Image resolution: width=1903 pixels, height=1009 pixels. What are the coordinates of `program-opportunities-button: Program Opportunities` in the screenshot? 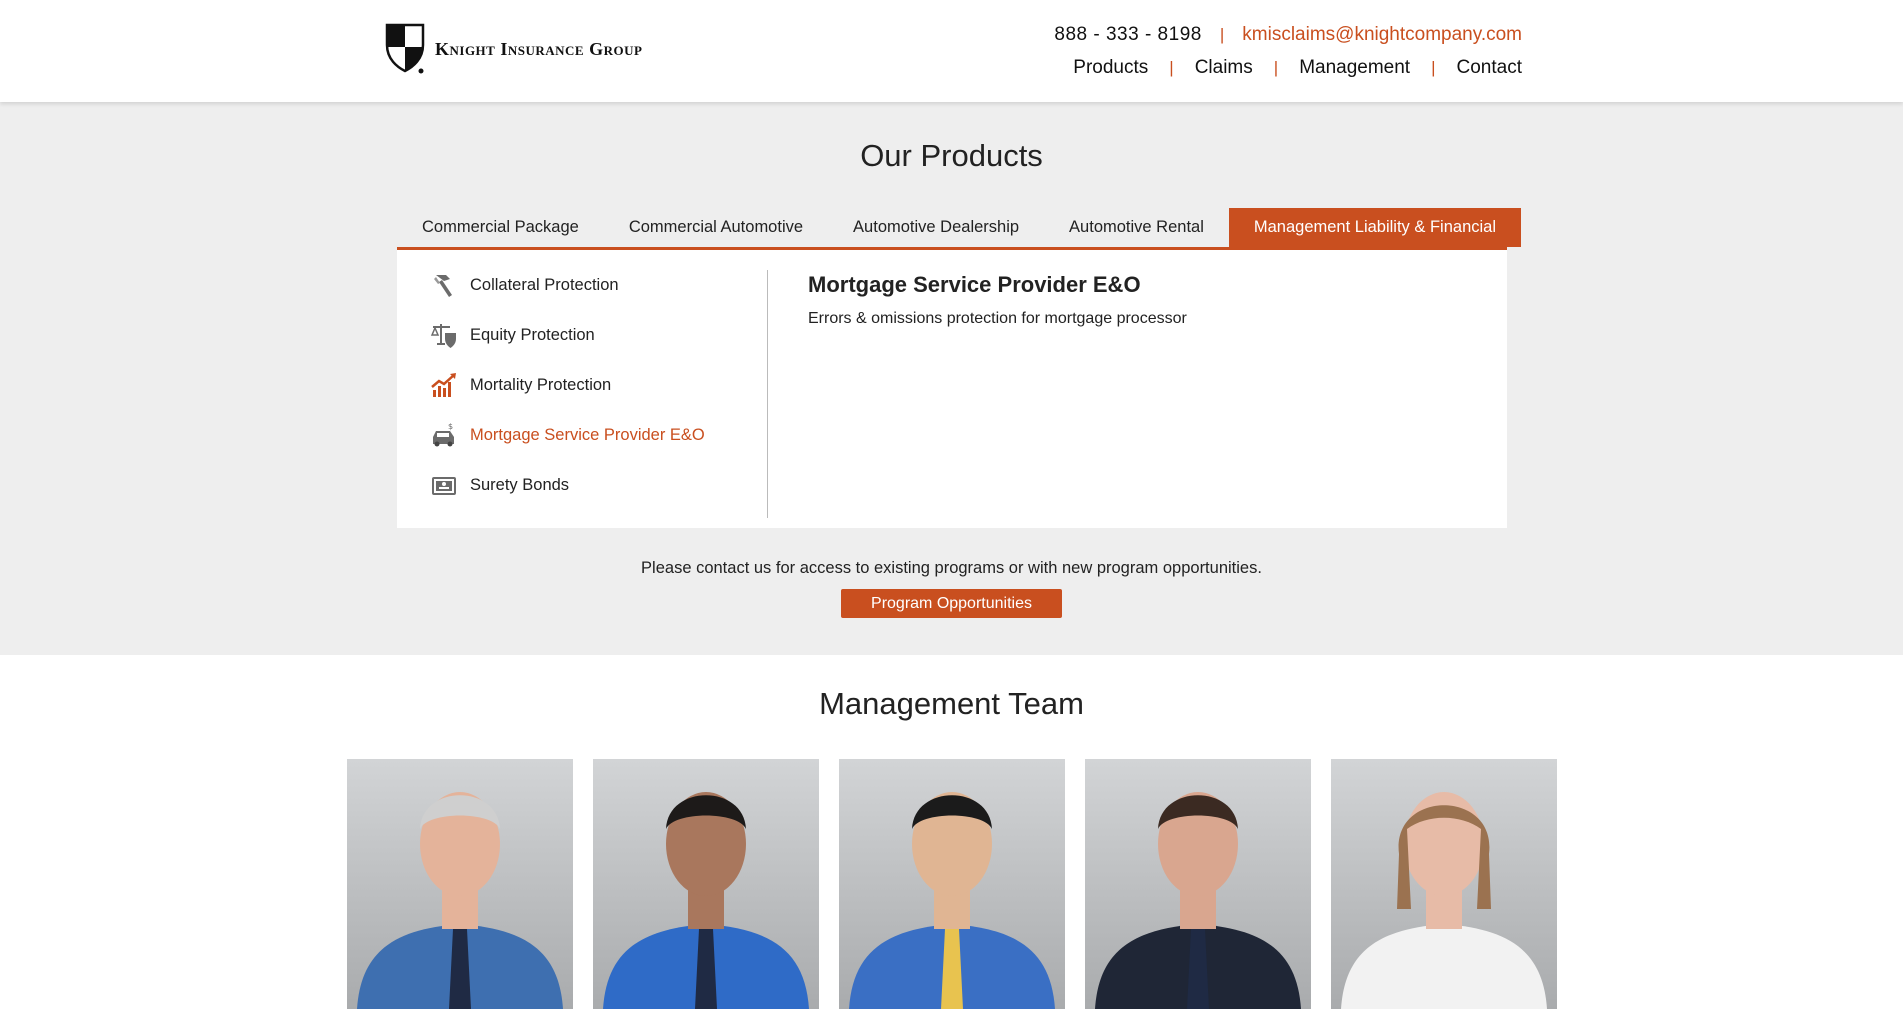 It's located at (951, 603).